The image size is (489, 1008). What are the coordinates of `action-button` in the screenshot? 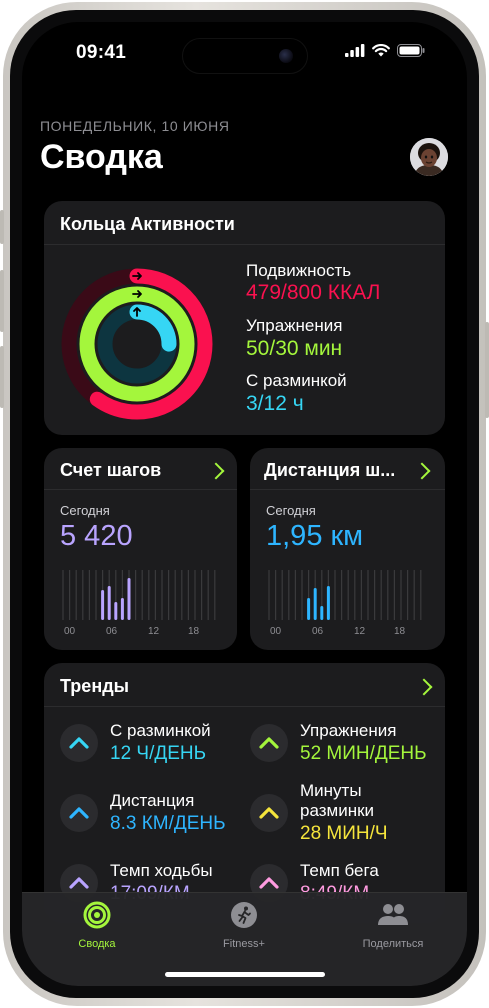 It's located at (2, 227).